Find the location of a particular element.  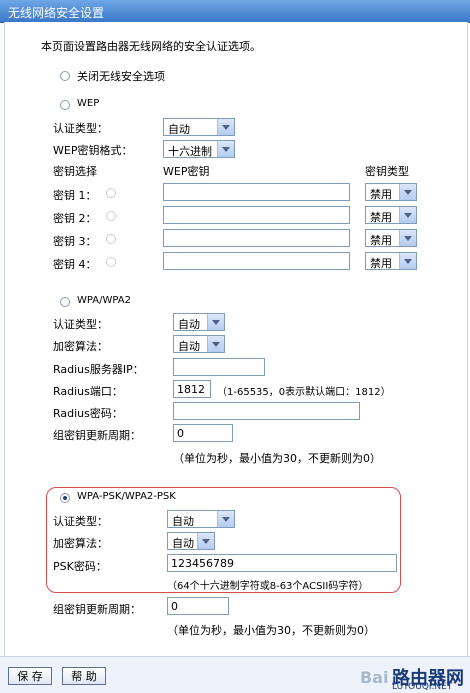

wpa-auth-type-label: 认证类型： is located at coordinates (80, 324).